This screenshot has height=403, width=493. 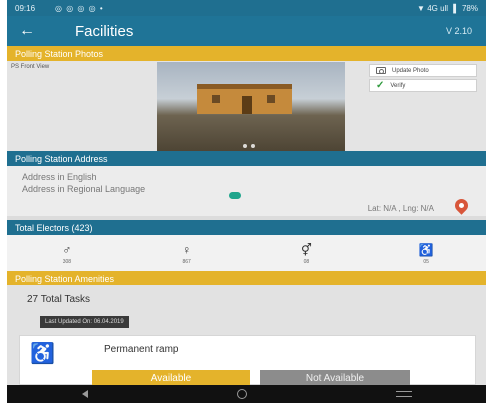 I want to click on not-available-button: Not Available, so click(x=335, y=378).